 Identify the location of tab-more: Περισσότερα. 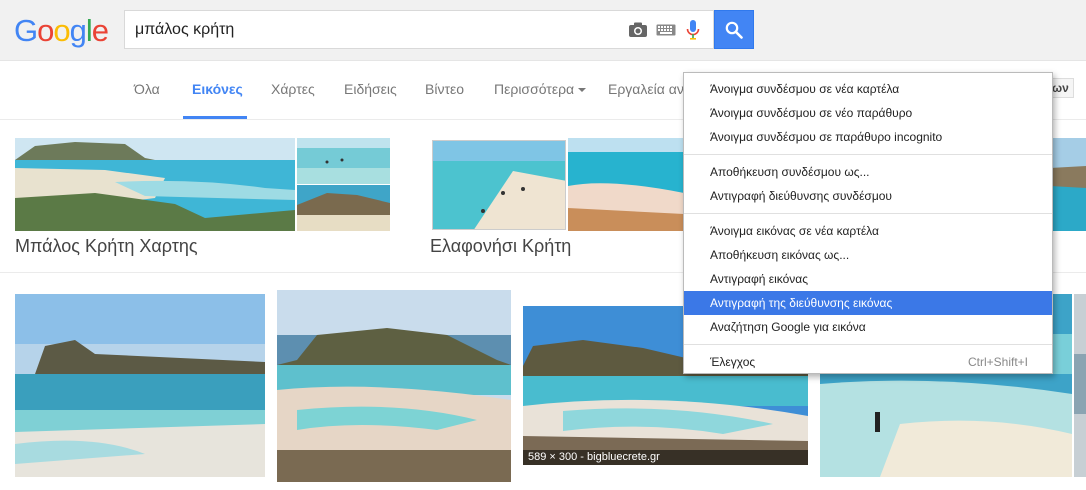
(540, 89).